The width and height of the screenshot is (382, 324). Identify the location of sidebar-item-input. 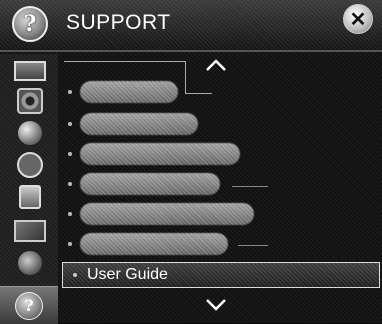
(30, 231).